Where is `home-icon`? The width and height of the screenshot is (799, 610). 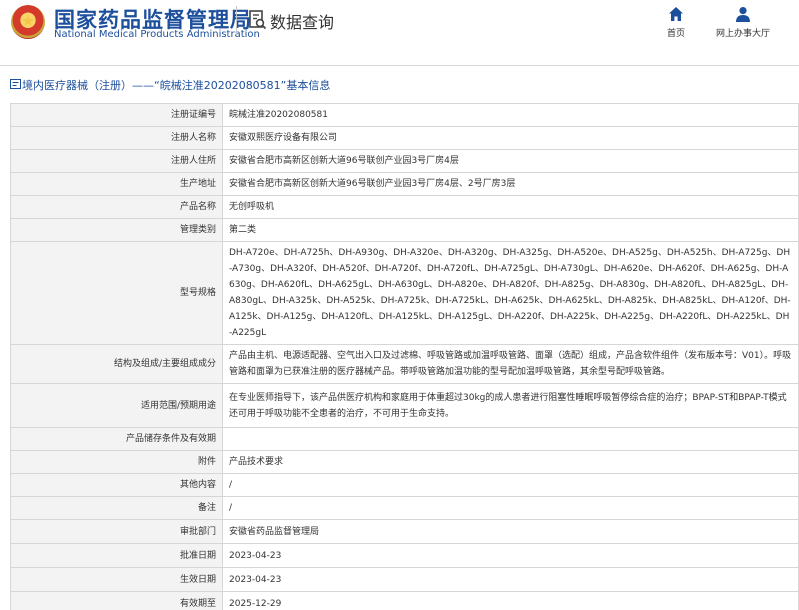 home-icon is located at coordinates (676, 14).